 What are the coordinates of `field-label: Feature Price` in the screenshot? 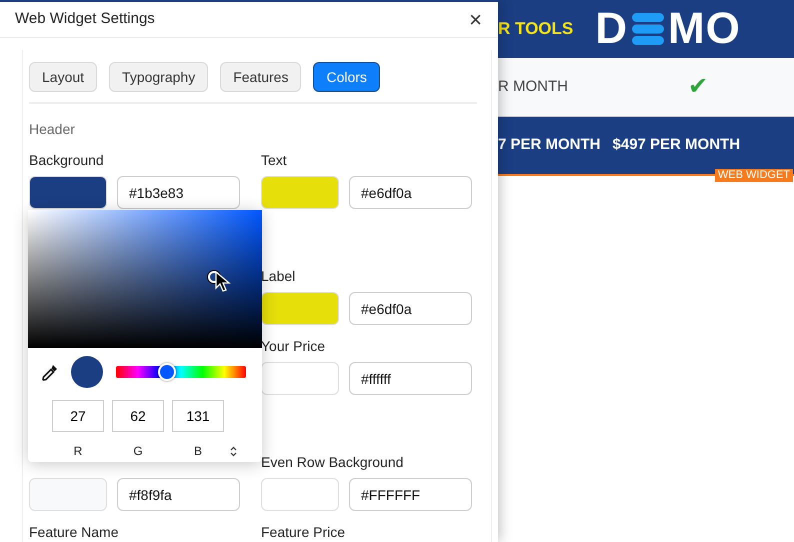 It's located at (303, 532).